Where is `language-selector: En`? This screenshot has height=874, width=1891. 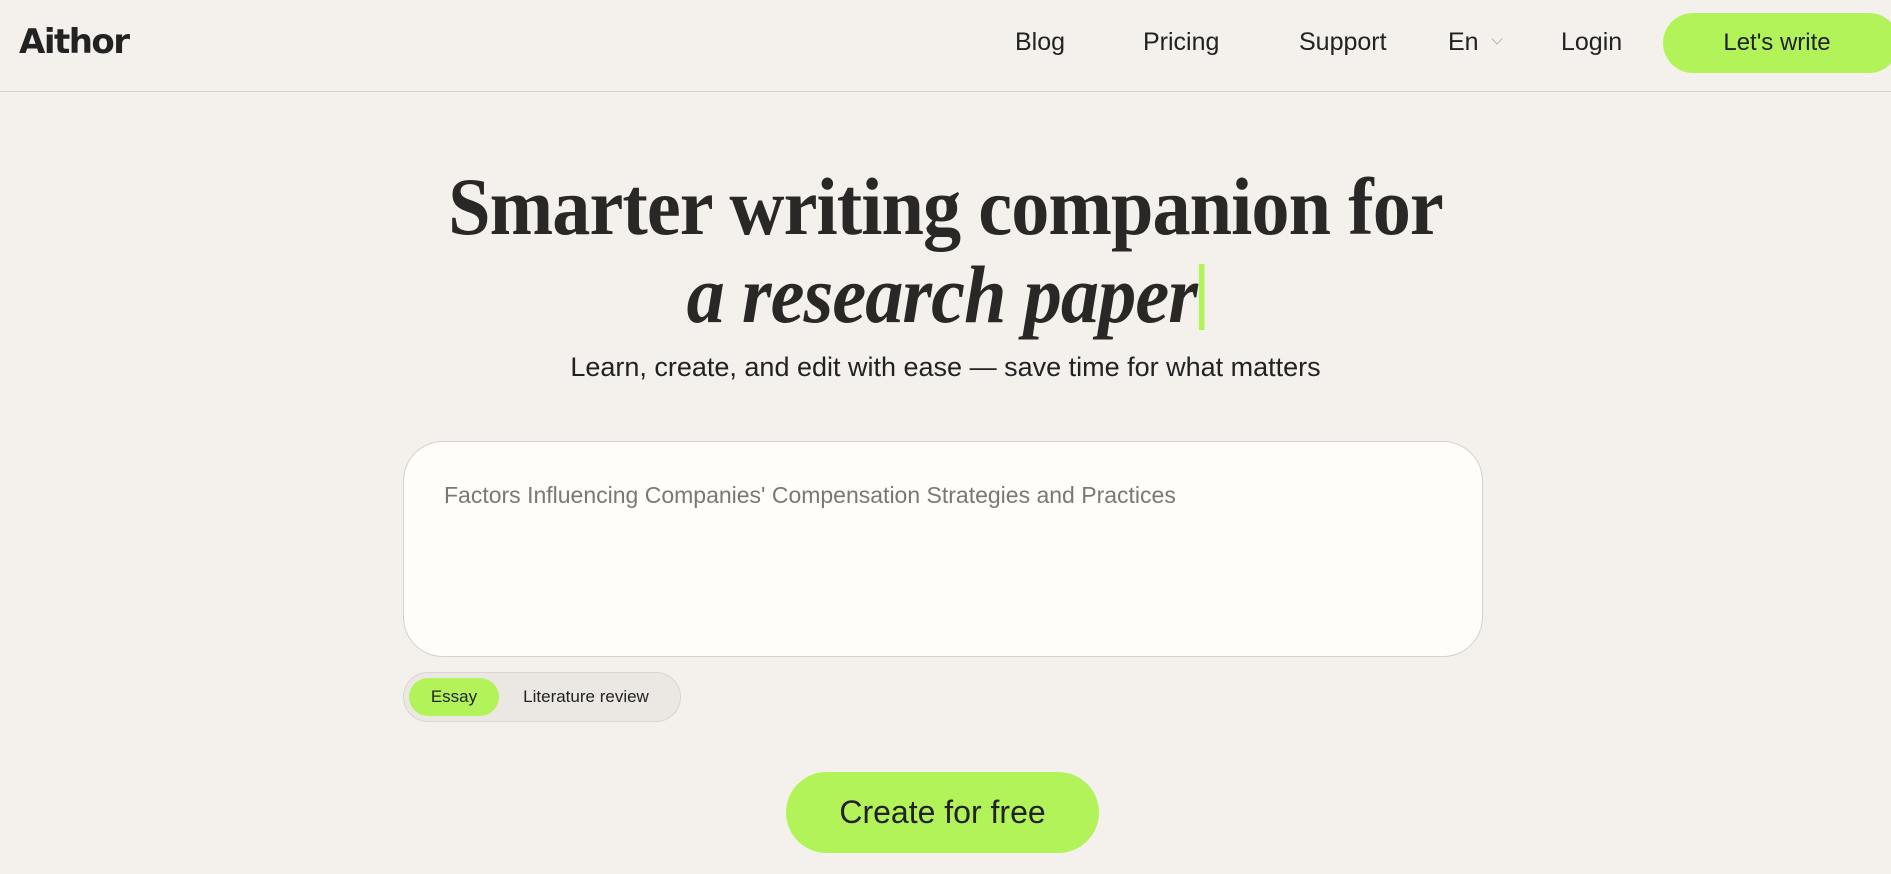 language-selector: En is located at coordinates (1475, 42).